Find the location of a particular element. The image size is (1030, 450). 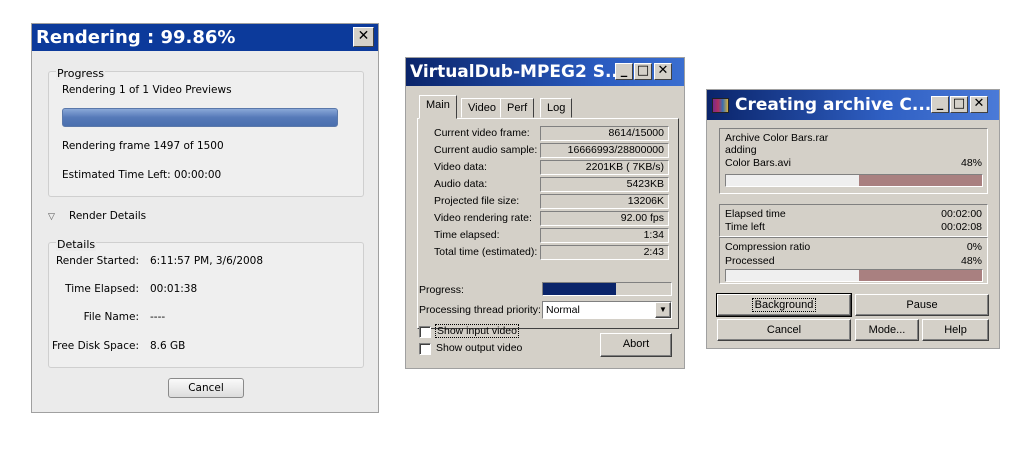

time-left-value: 00:02:08 is located at coordinates (961, 227).